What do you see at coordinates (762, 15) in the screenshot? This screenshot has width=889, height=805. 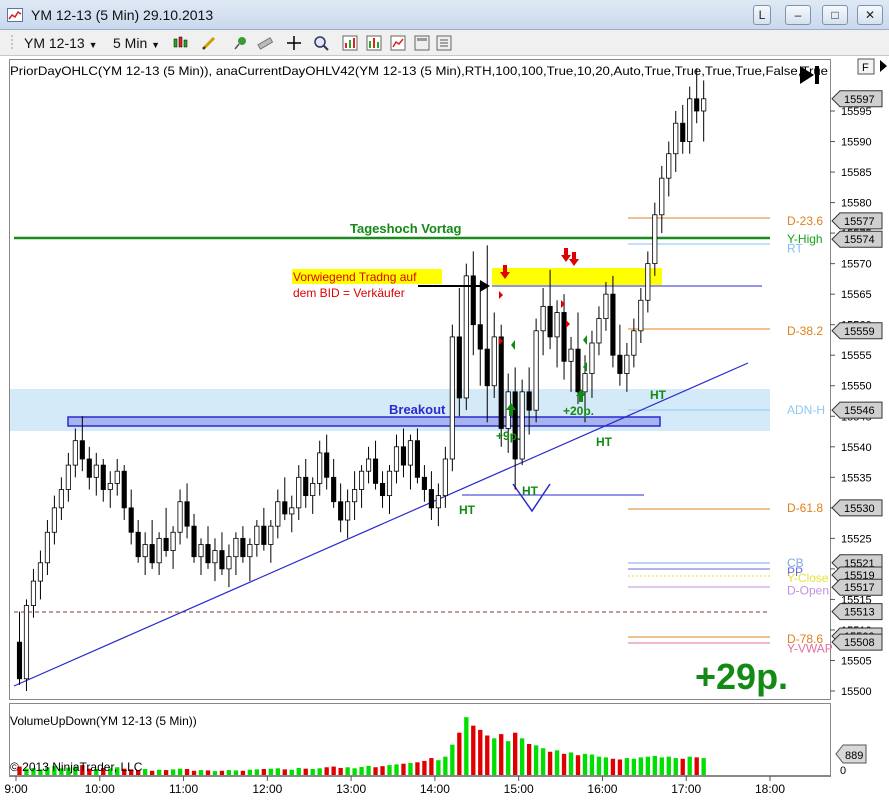 I see `lock-button: L` at bounding box center [762, 15].